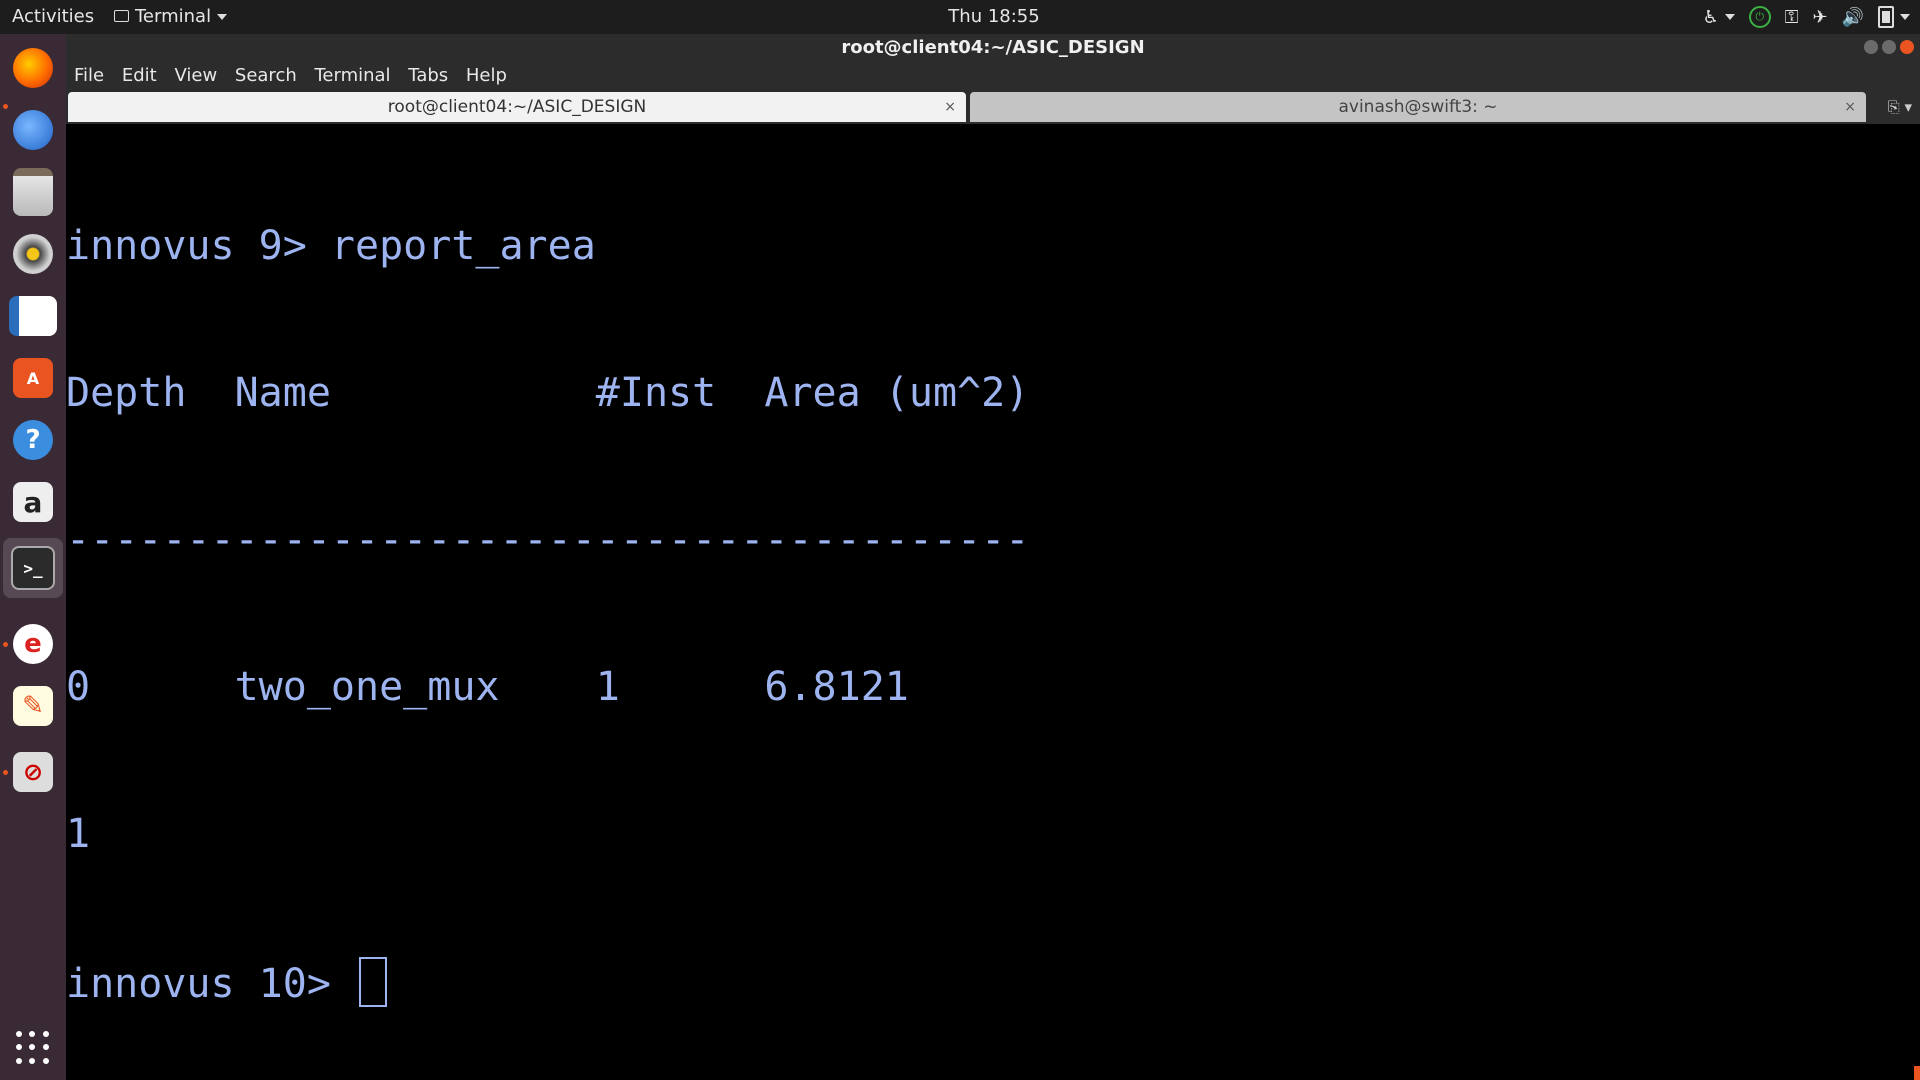 This screenshot has width=1920, height=1080. I want to click on terminal-line: 1, so click(78, 834).